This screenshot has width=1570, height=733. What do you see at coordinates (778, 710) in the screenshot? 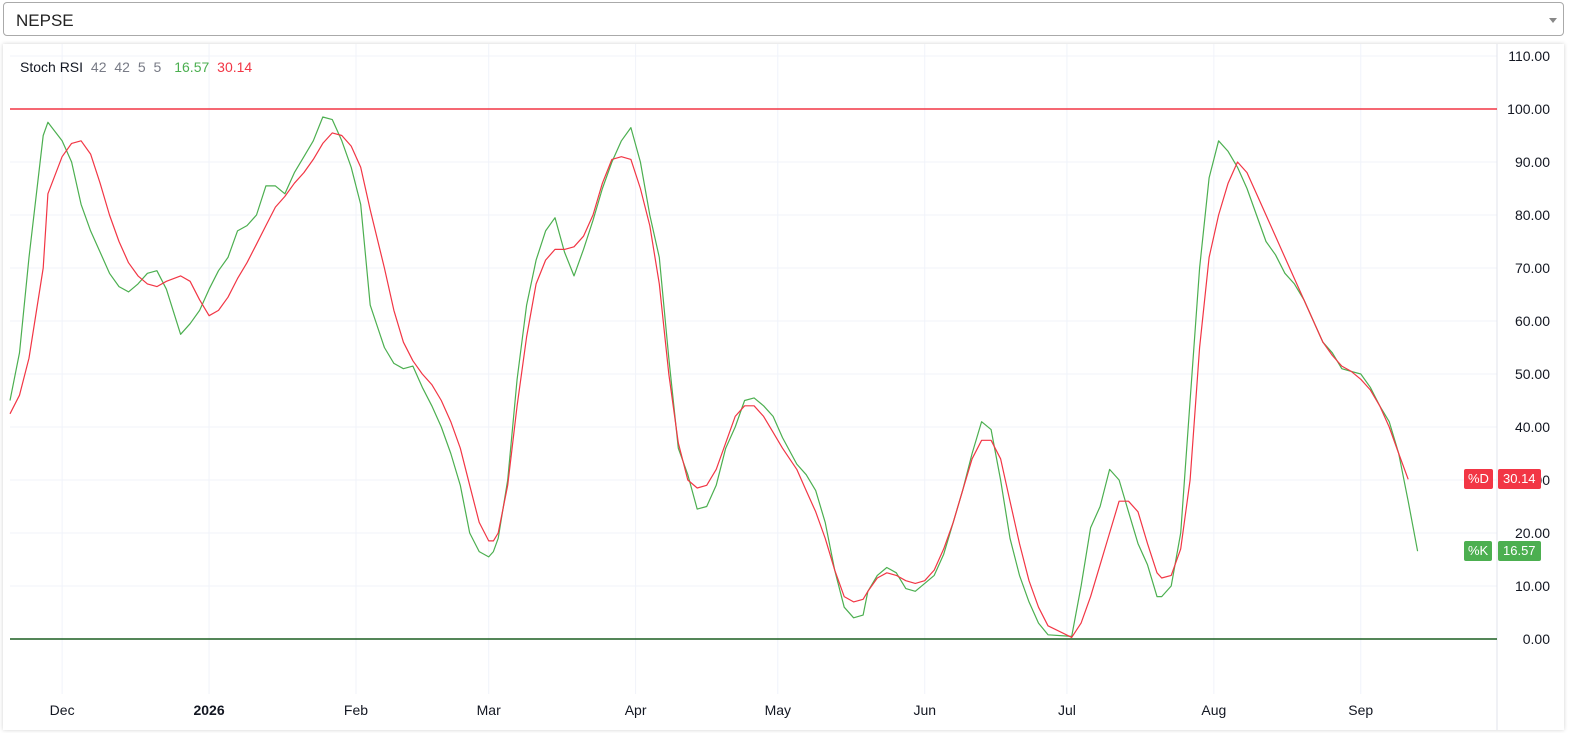
I see `x-tick-label: May` at bounding box center [778, 710].